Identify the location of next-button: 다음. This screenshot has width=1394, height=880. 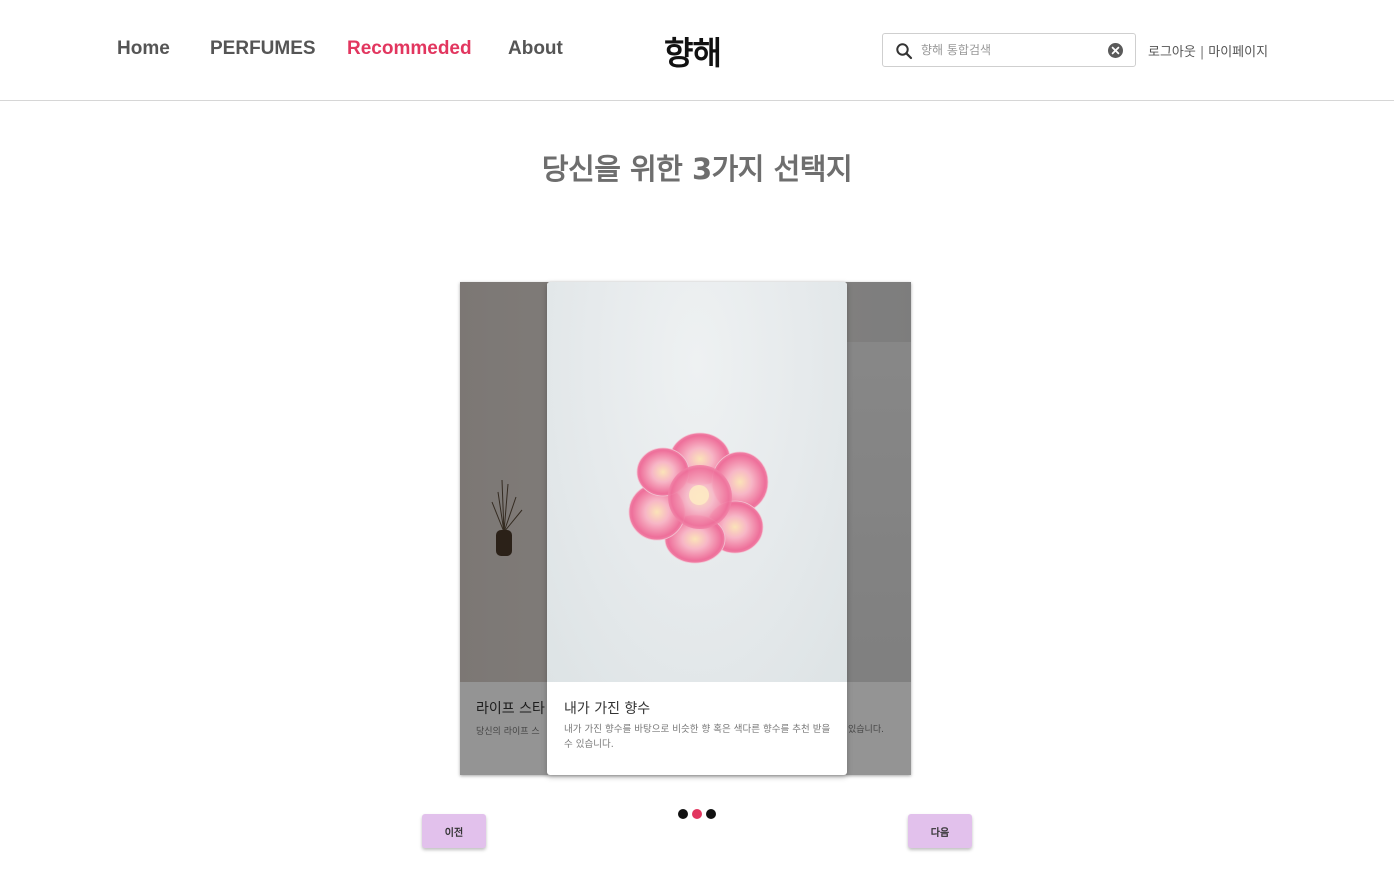
(940, 831).